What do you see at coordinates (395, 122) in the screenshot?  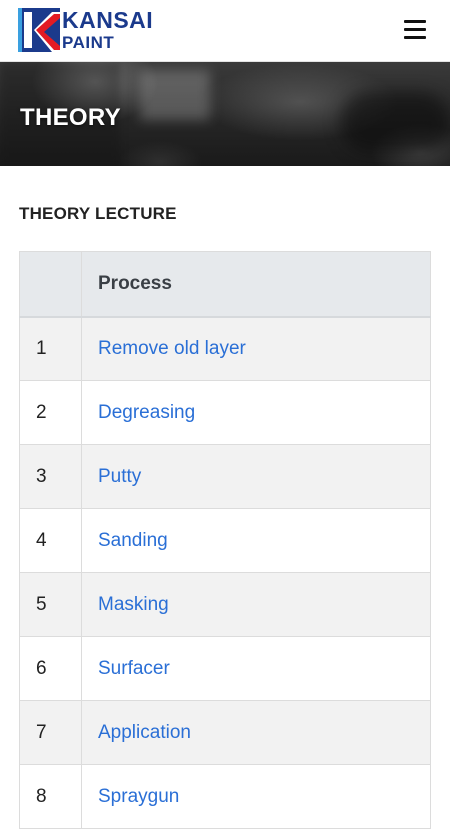 I see `banner-photo-shadow` at bounding box center [395, 122].